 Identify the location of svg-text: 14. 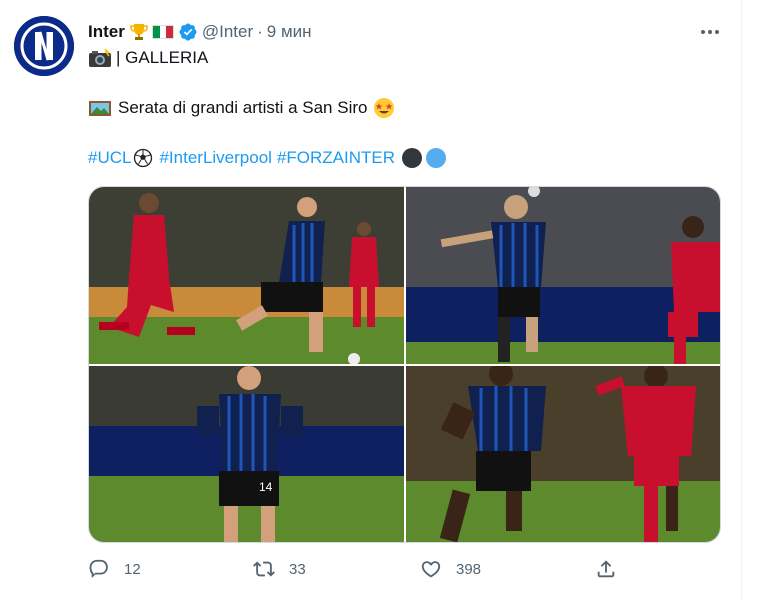
(266, 487).